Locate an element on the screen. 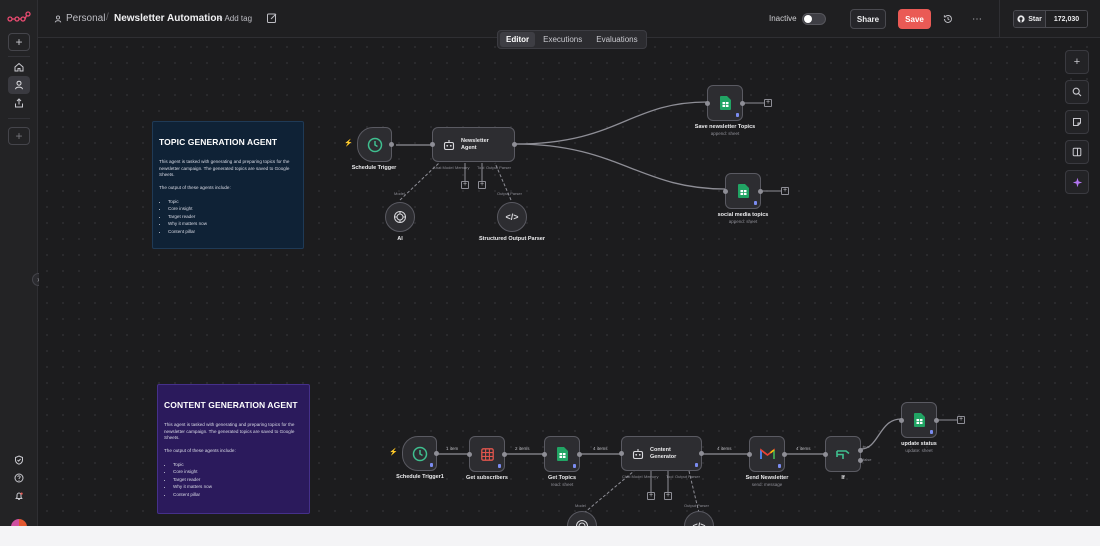  robot-icon is located at coordinates (449, 144).